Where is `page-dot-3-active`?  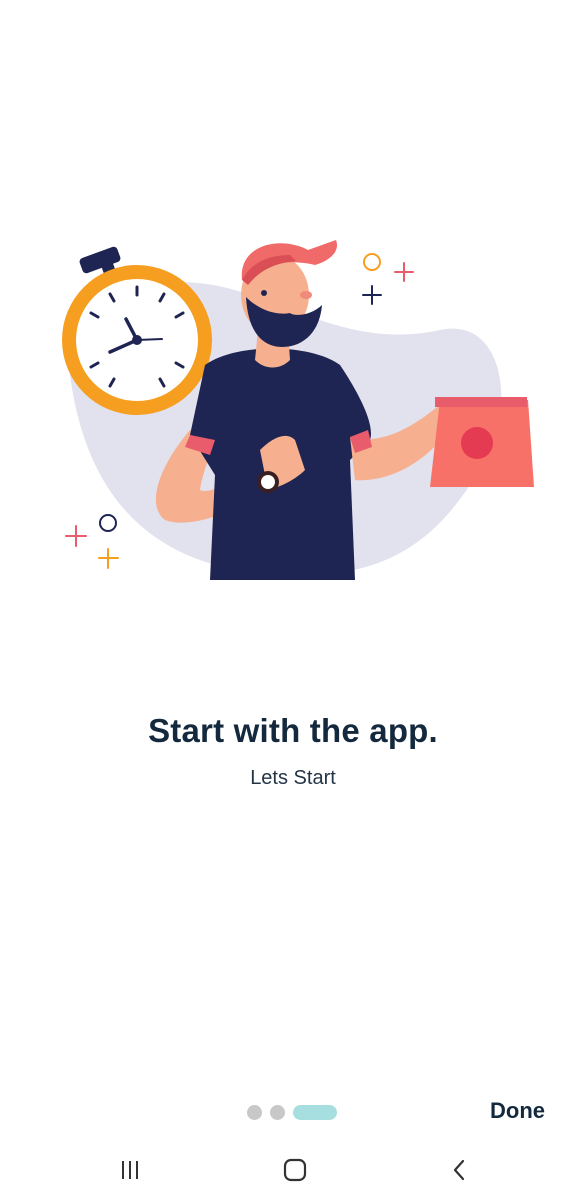 page-dot-3-active is located at coordinates (315, 1112).